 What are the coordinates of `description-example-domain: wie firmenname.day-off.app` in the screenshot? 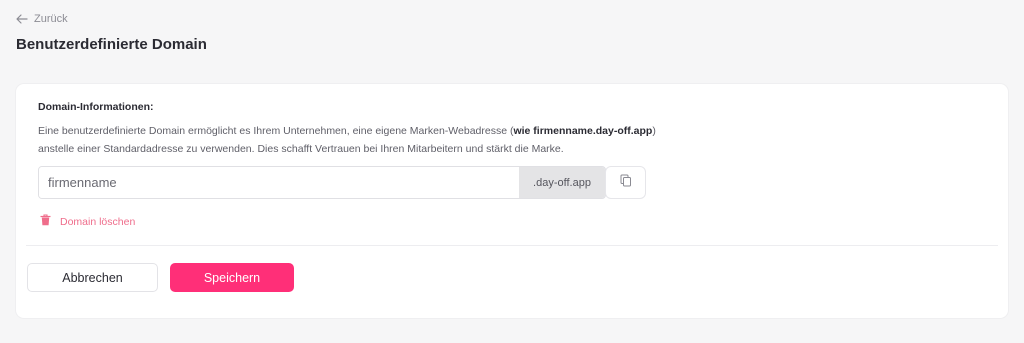 It's located at (583, 131).